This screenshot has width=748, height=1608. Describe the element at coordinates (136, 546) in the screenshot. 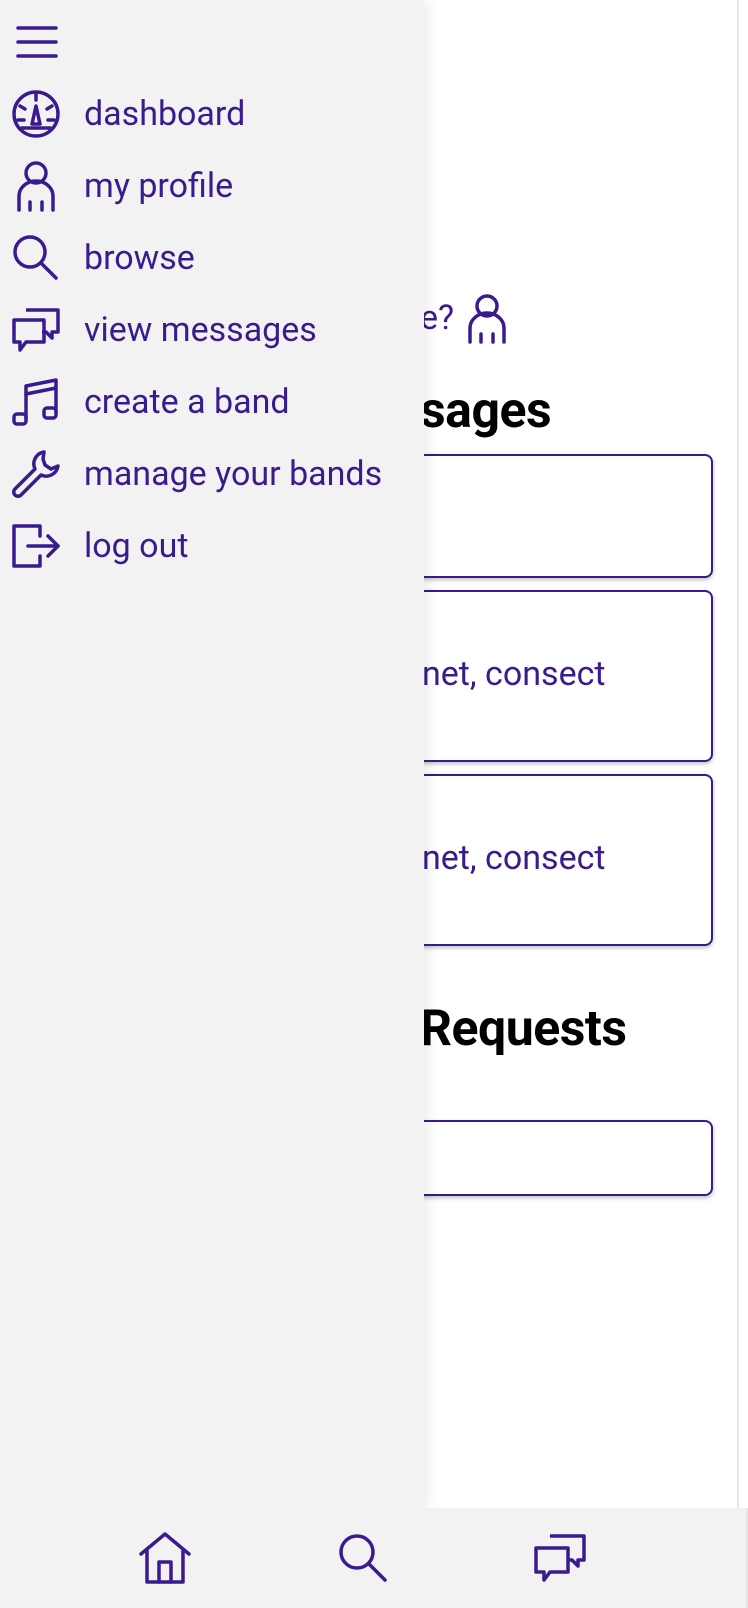

I see `nav-label: log out` at that location.